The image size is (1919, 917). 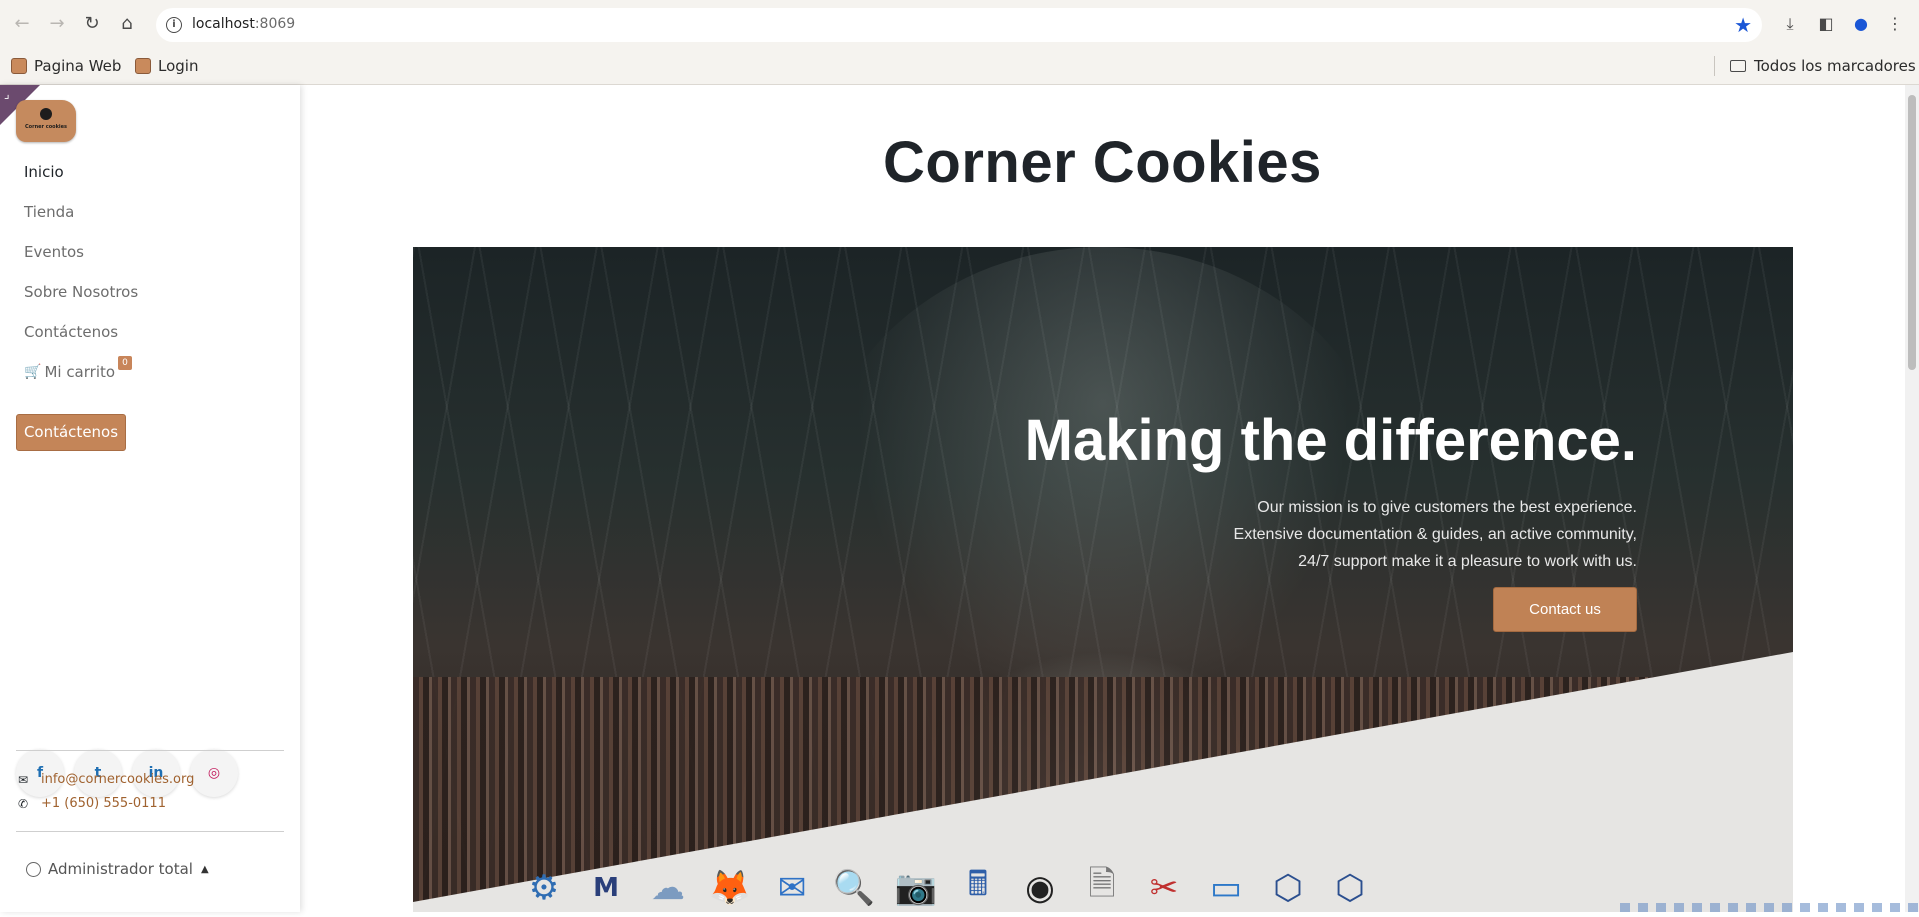 I want to click on email-link: info@cornercookies.org, so click(x=117, y=779).